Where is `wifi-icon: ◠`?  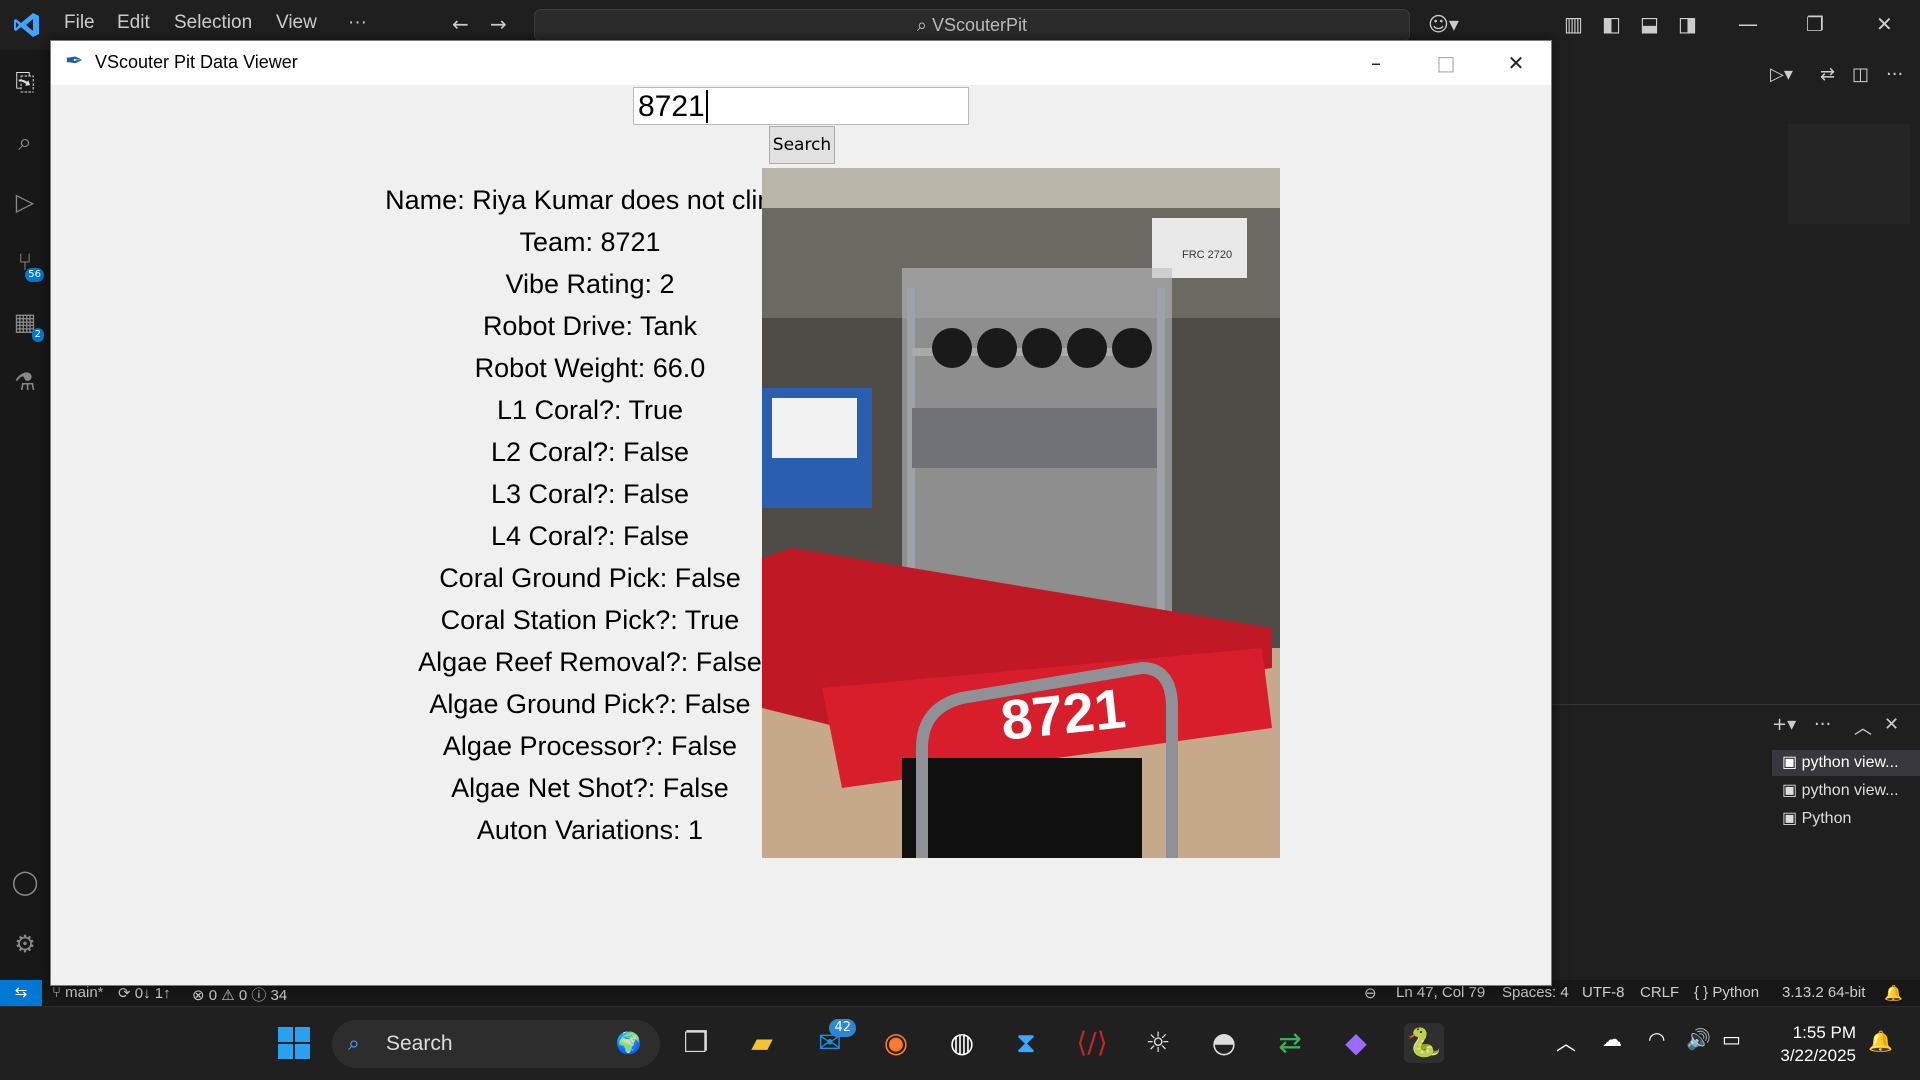 wifi-icon: ◠ is located at coordinates (1656, 1039).